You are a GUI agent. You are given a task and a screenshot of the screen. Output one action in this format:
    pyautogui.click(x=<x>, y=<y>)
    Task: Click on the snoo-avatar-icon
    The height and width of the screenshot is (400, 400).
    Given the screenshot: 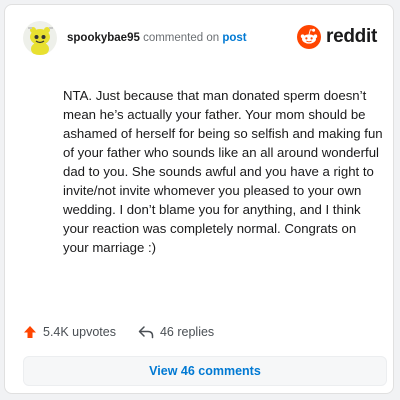 What is the action you would take?
    pyautogui.click(x=40, y=38)
    